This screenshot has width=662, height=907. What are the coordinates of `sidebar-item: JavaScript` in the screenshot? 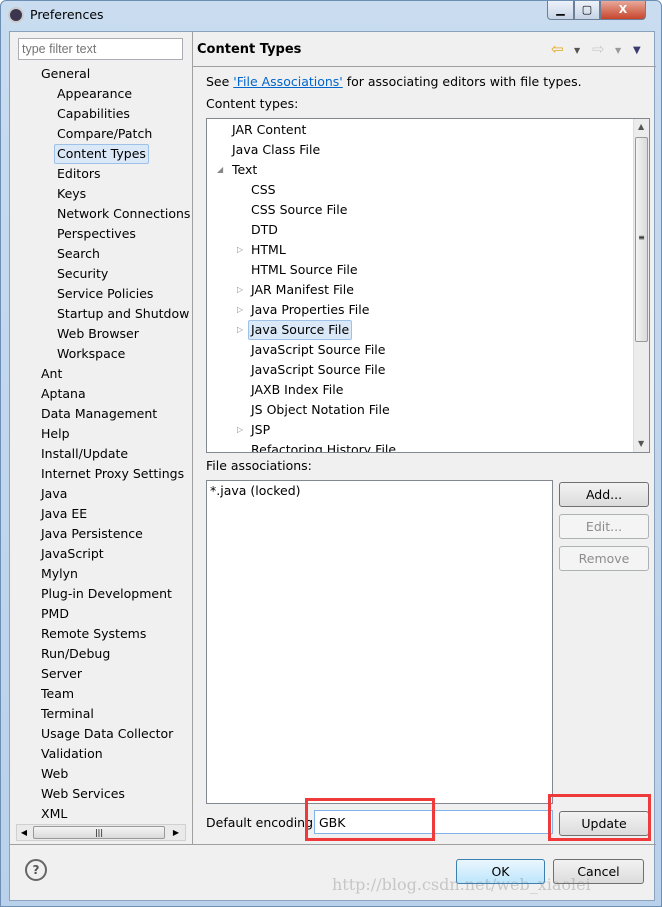 It's located at (72, 554).